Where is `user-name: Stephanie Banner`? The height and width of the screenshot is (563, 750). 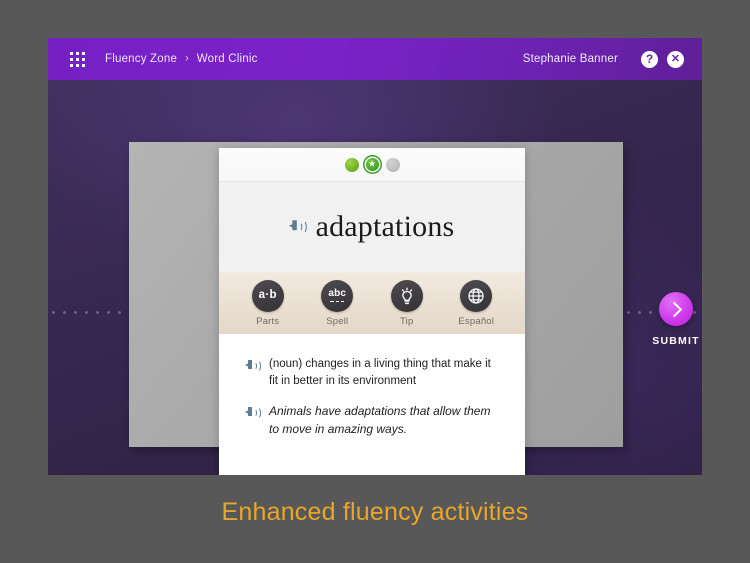
user-name: Stephanie Banner is located at coordinates (570, 59).